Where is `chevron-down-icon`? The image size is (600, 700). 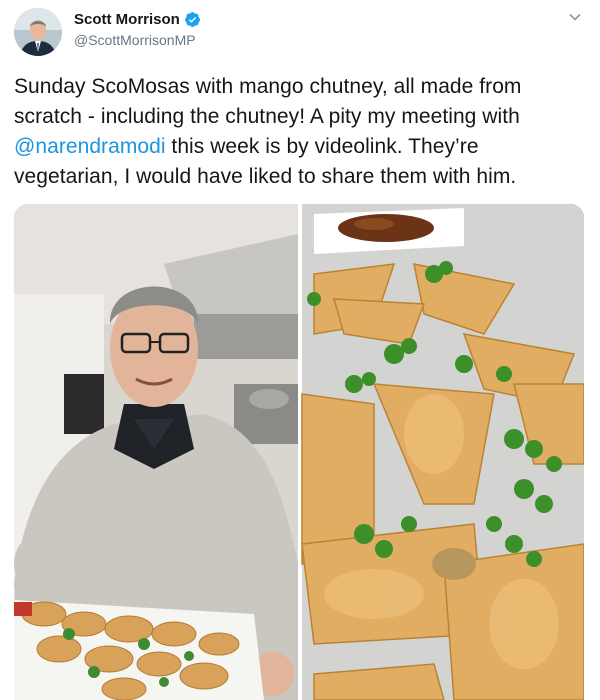 chevron-down-icon is located at coordinates (575, 17).